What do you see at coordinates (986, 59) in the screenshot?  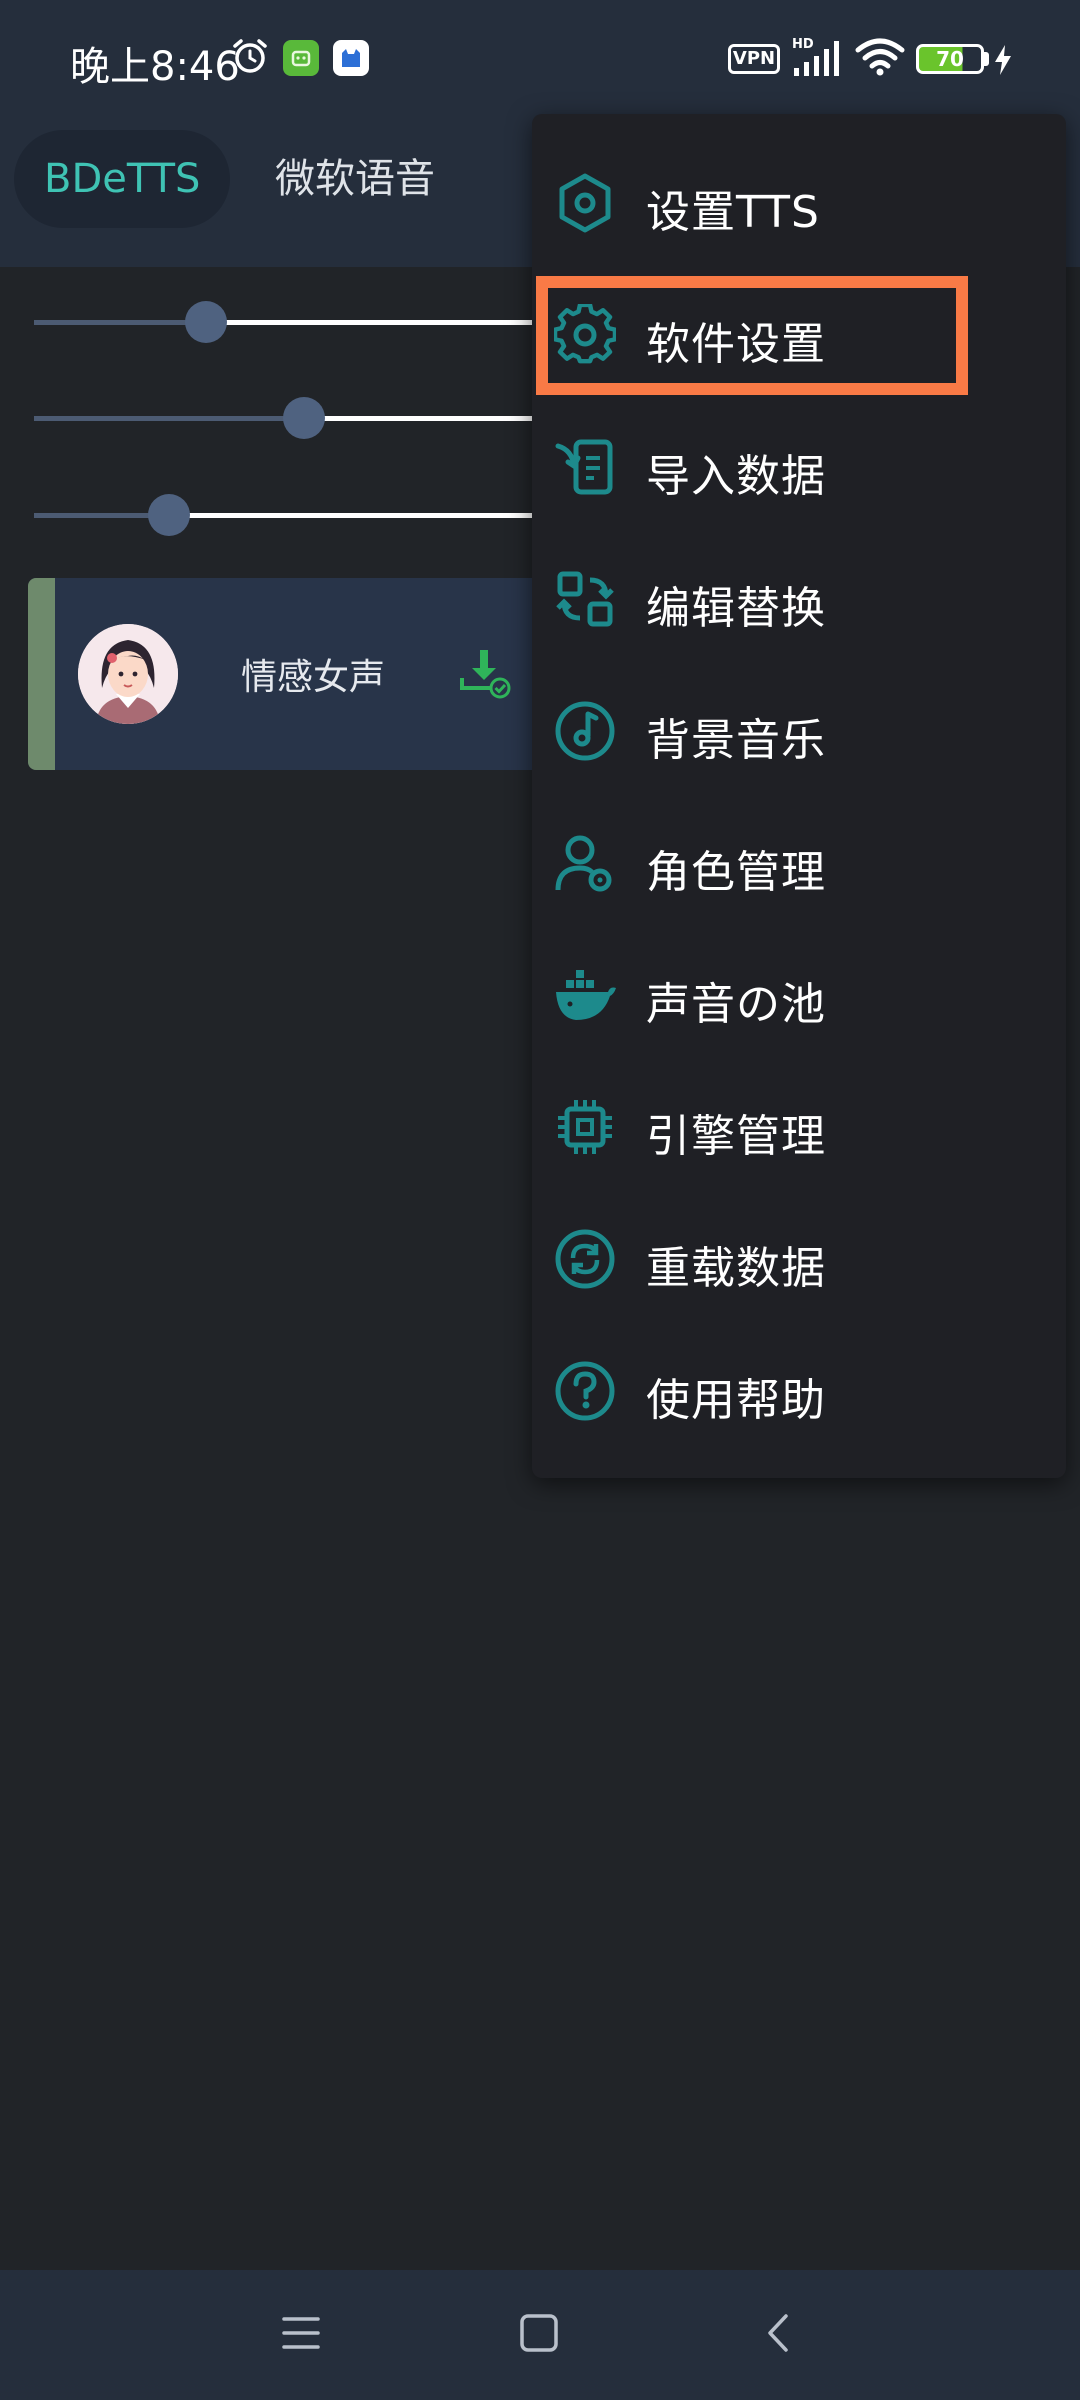 I see `battery-tip` at bounding box center [986, 59].